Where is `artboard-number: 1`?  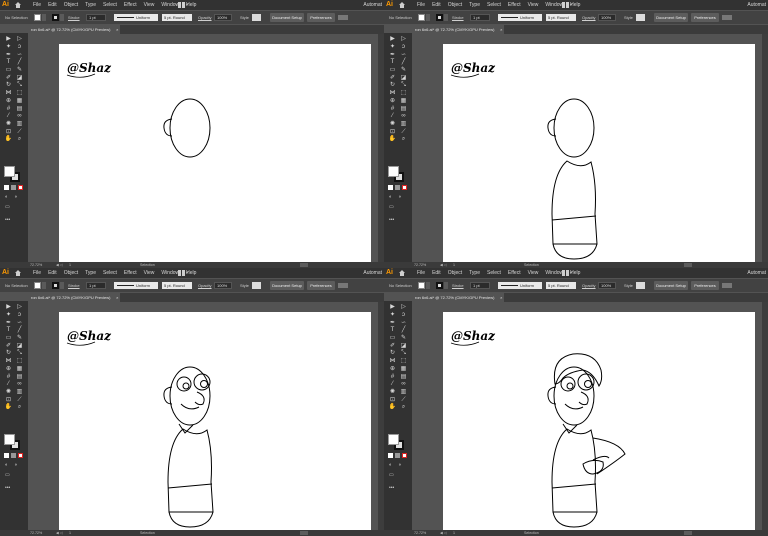 artboard-number: 1 is located at coordinates (454, 533).